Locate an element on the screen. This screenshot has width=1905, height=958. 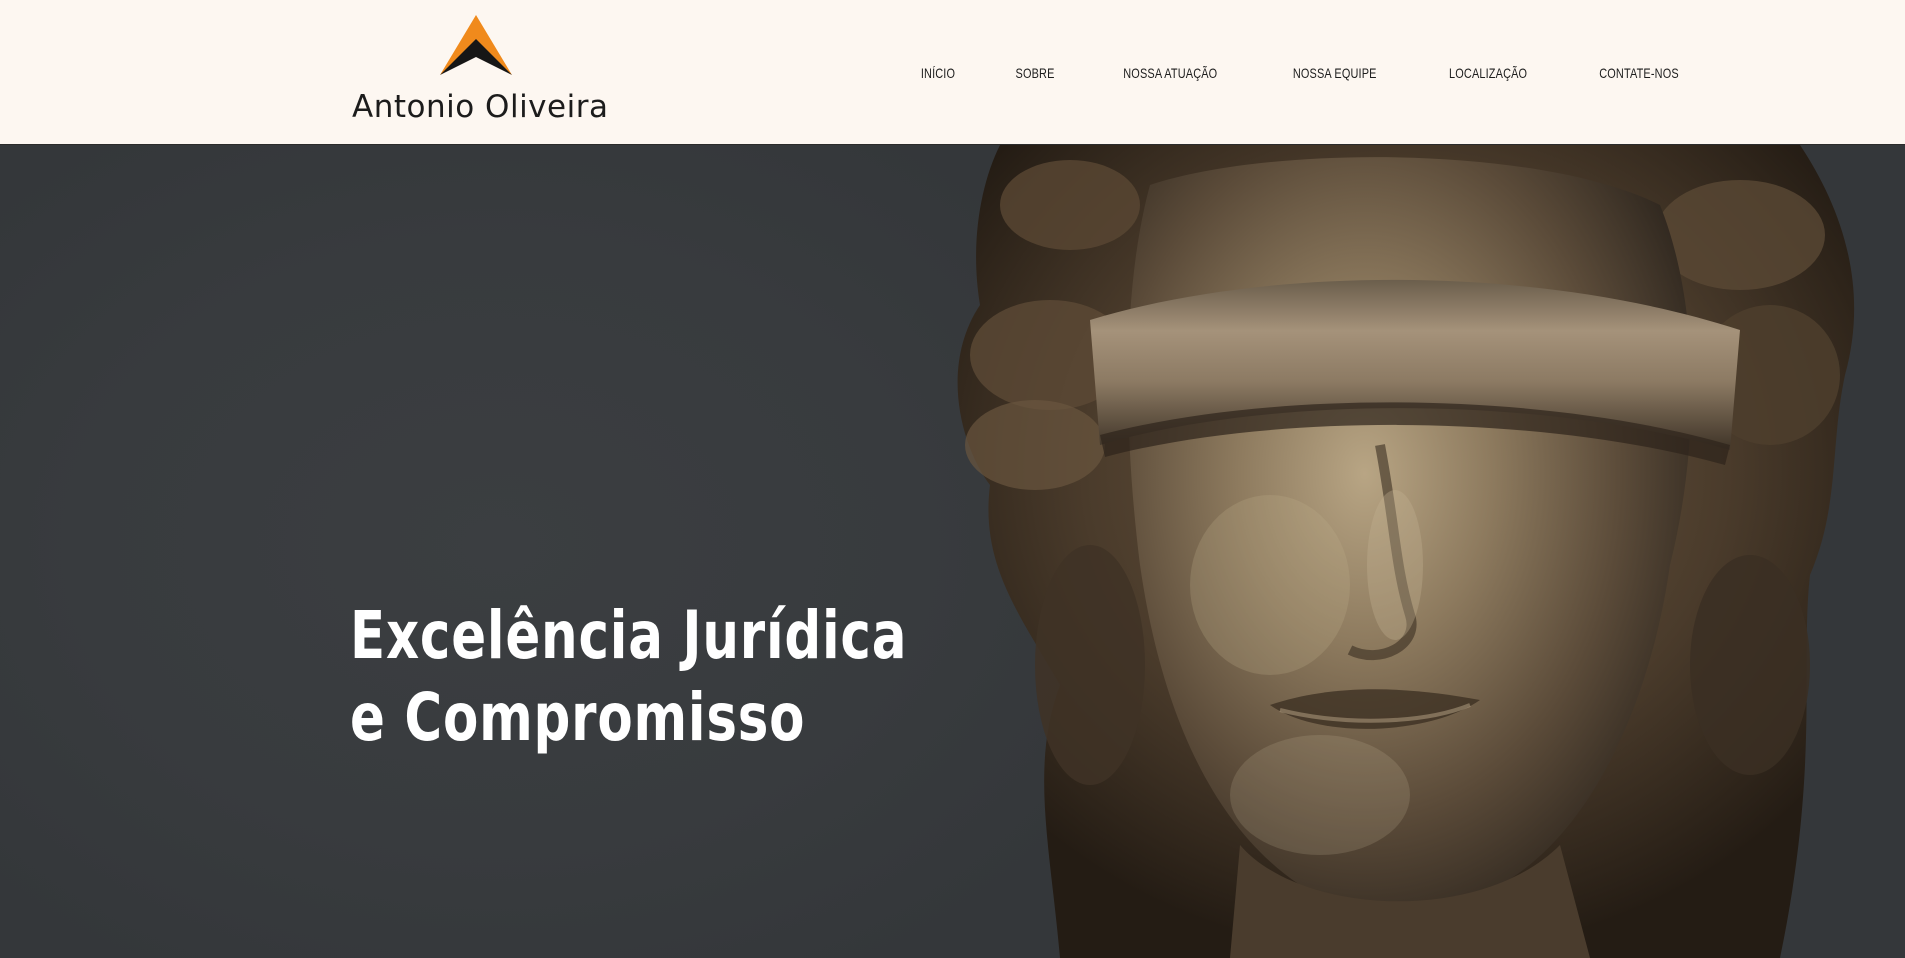
nav-item-nossa-equipe: NOSSA EQUIPE is located at coordinates (1334, 73).